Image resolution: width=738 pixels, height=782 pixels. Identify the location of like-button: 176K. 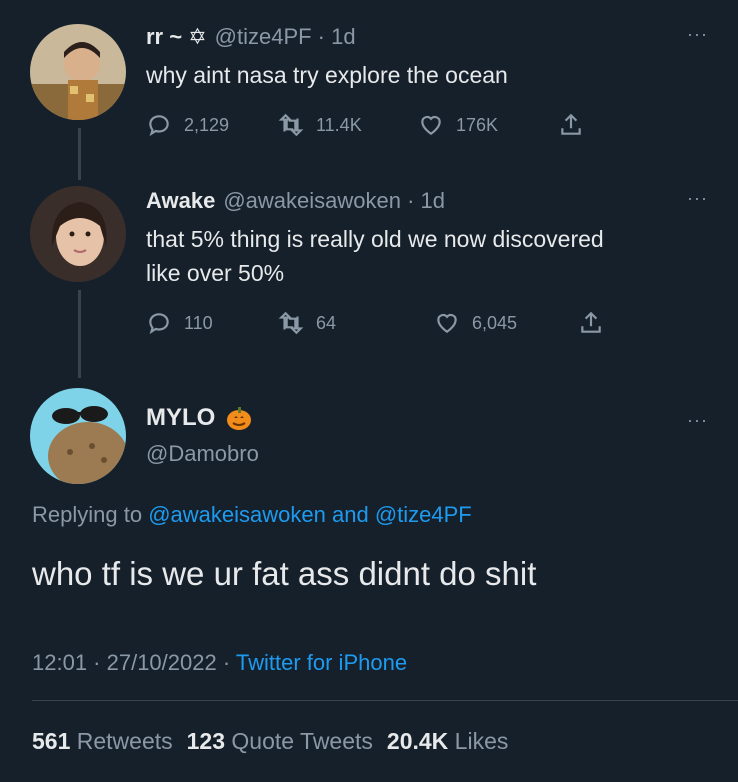
(488, 125).